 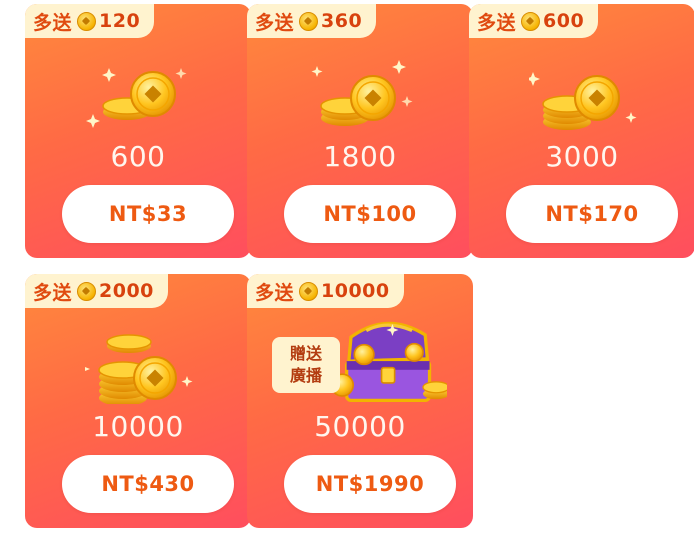 I want to click on bonus-amount: 600, so click(x=564, y=21).